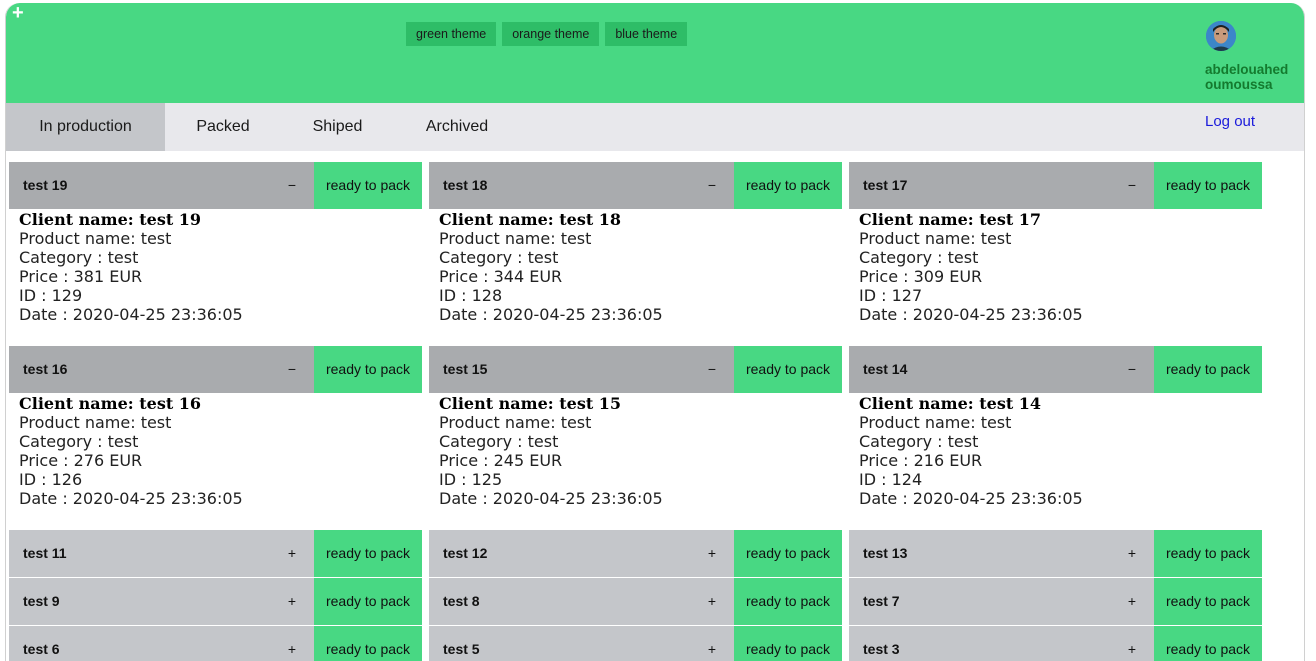  I want to click on order-title: test 9, so click(41, 601).